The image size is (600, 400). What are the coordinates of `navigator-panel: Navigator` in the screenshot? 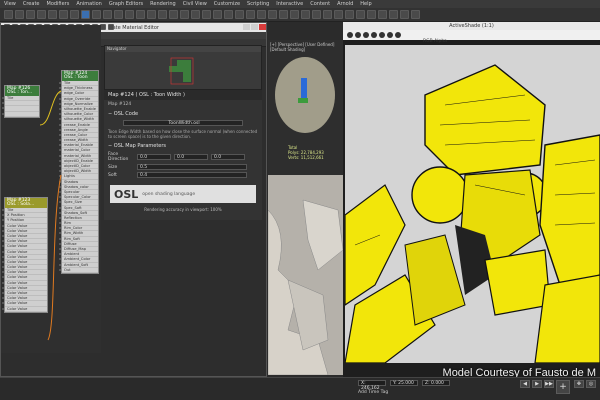 It's located at (183, 67).